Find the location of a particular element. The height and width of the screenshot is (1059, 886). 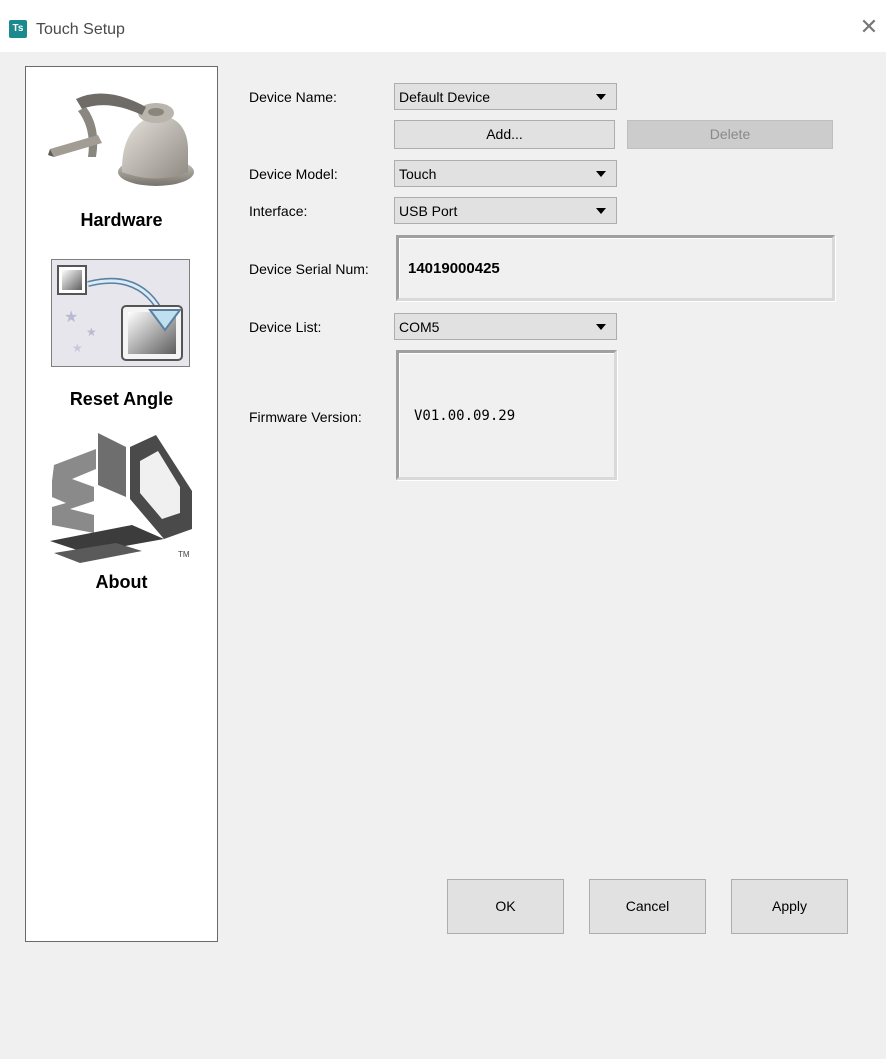

touch-setup-app-icon: Ts is located at coordinates (18, 29).